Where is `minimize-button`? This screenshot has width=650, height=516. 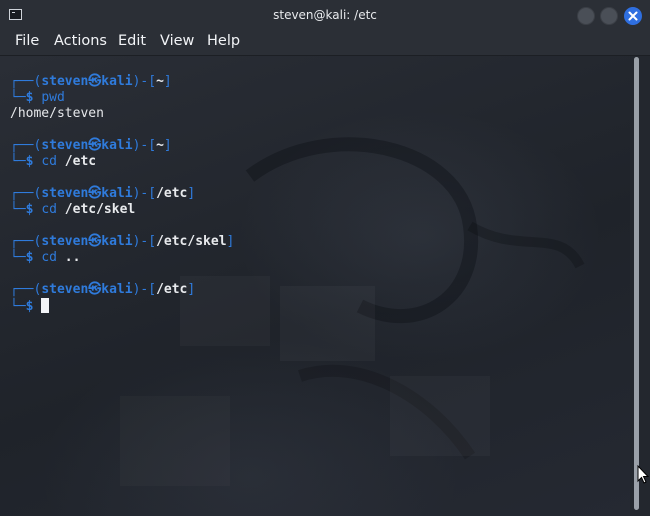 minimize-button is located at coordinates (586, 16).